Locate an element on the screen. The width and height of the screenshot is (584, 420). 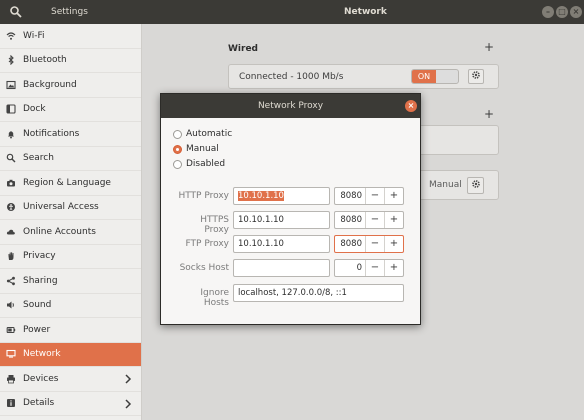
close-icon: × is located at coordinates (576, 12).